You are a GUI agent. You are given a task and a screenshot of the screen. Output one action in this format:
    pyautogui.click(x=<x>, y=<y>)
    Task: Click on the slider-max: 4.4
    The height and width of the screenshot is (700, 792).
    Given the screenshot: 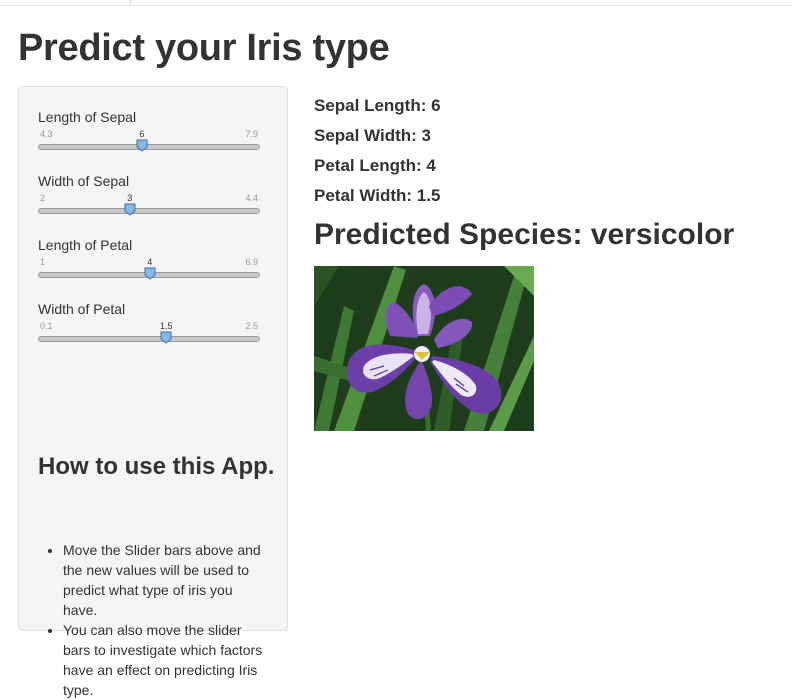 What is the action you would take?
    pyautogui.click(x=251, y=198)
    